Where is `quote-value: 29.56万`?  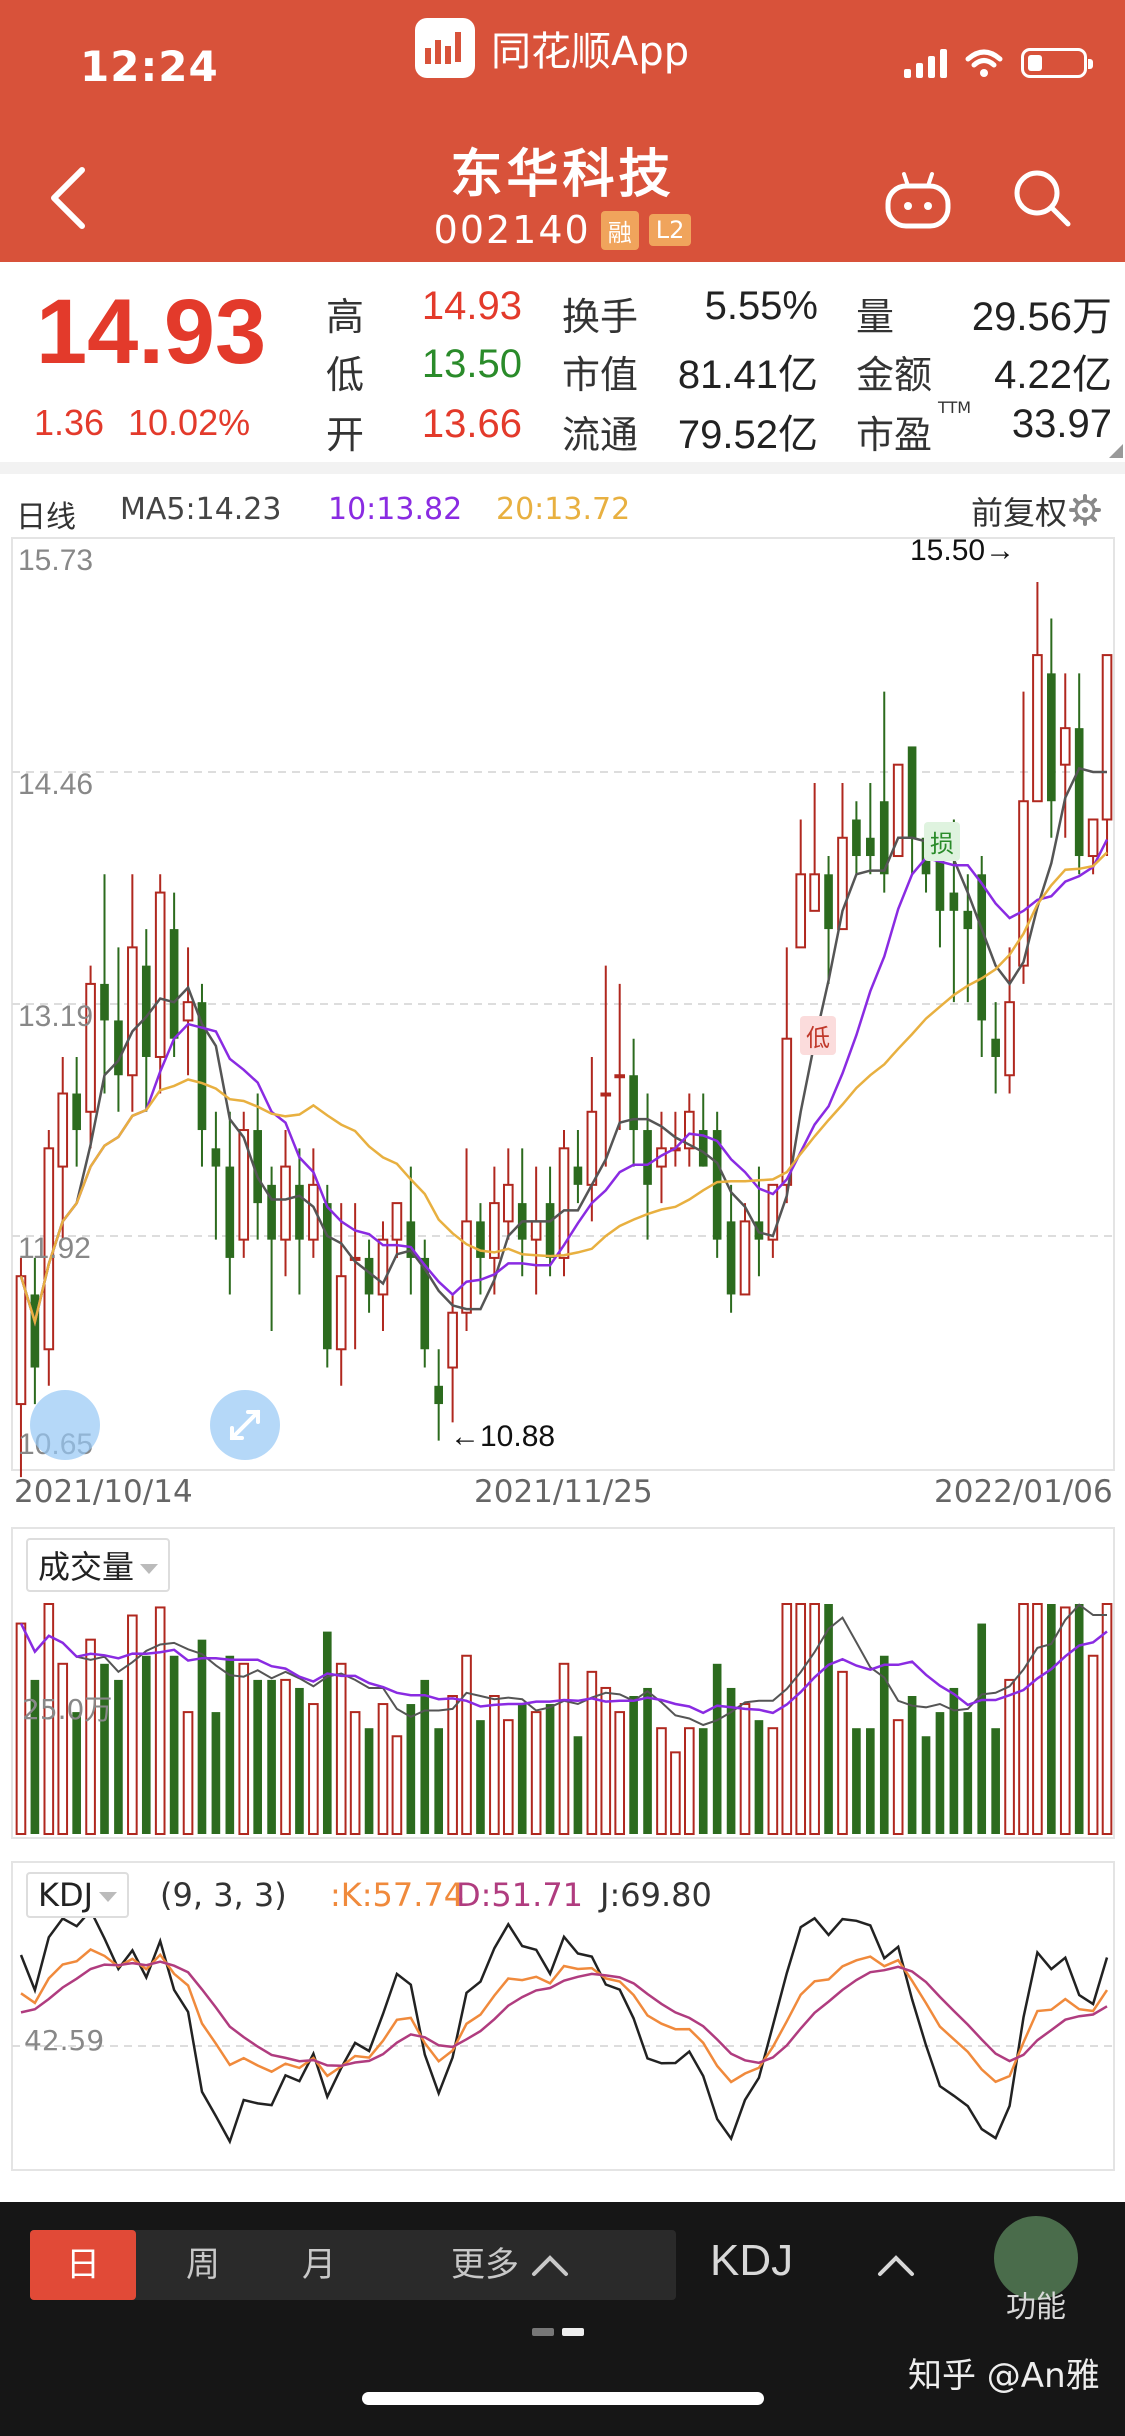
quote-value: 29.56万 is located at coordinates (1041, 317).